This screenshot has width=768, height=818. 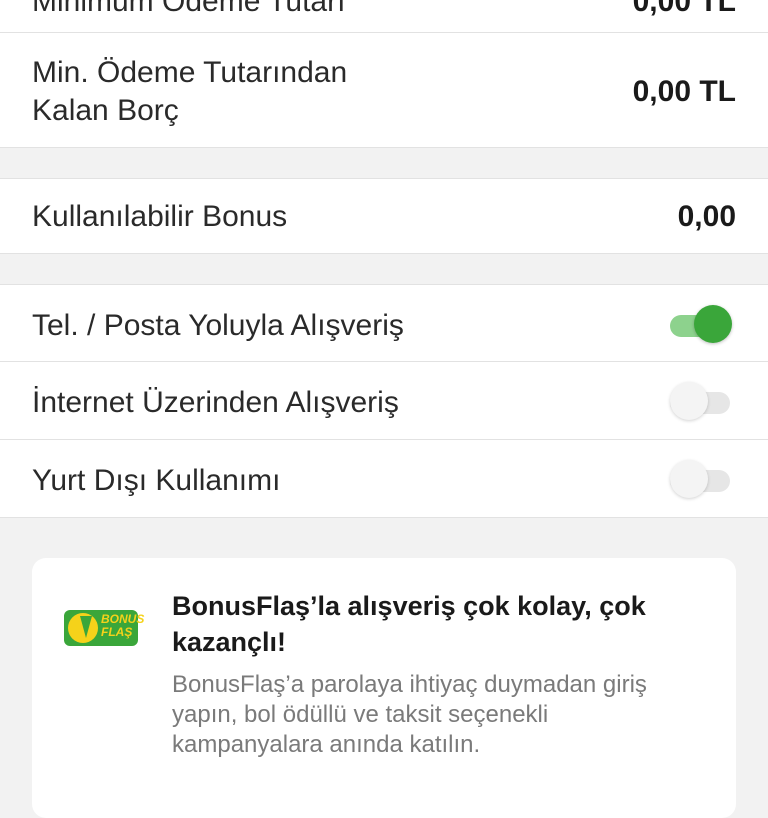 I want to click on remaining-debt-value: 0,00 TL, so click(x=684, y=91).